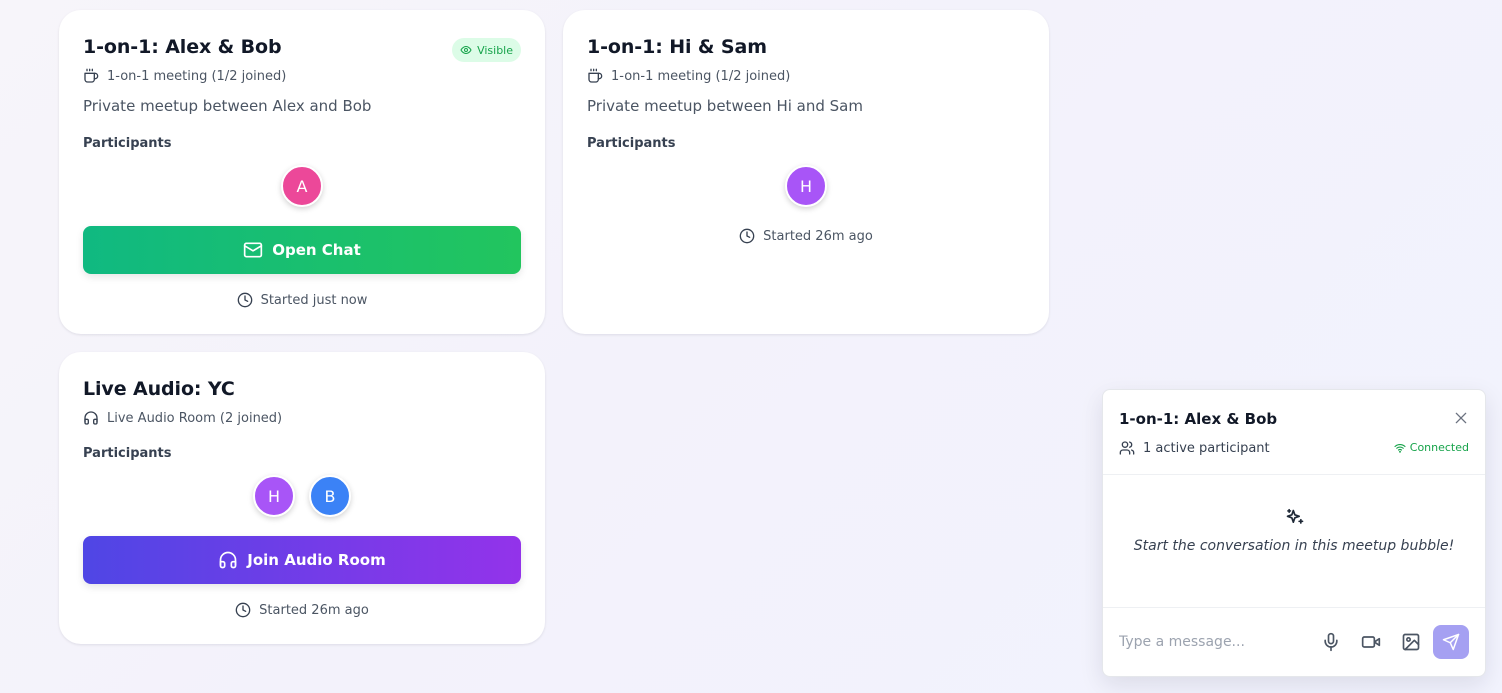 The image size is (1502, 693). Describe the element at coordinates (314, 300) in the screenshot. I see `started-text: Started just now` at that location.